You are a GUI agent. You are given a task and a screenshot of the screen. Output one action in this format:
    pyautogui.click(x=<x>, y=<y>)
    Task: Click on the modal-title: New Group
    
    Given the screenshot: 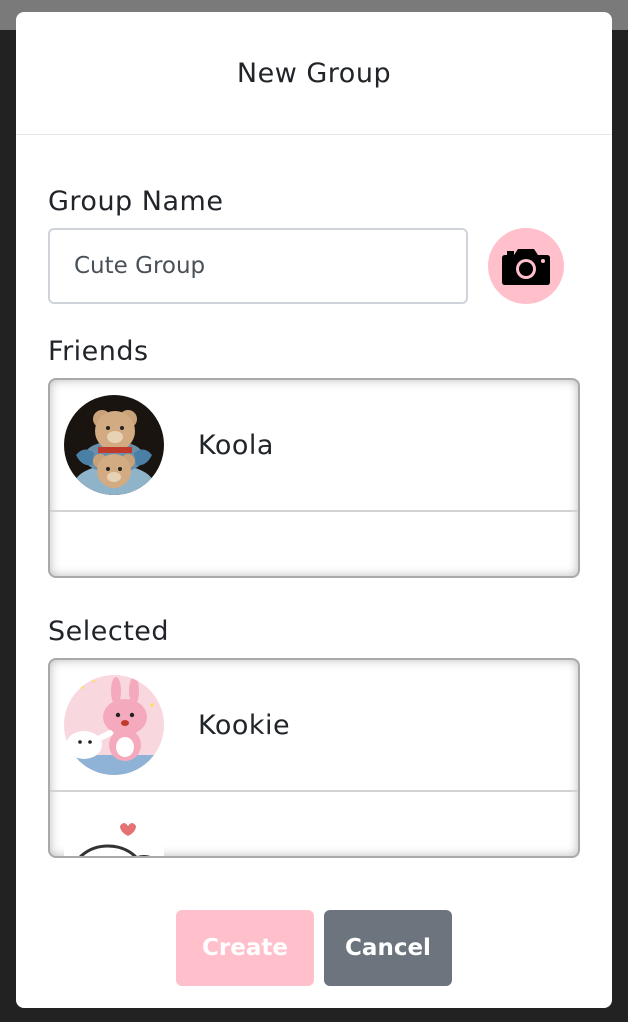 What is the action you would take?
    pyautogui.click(x=314, y=73)
    